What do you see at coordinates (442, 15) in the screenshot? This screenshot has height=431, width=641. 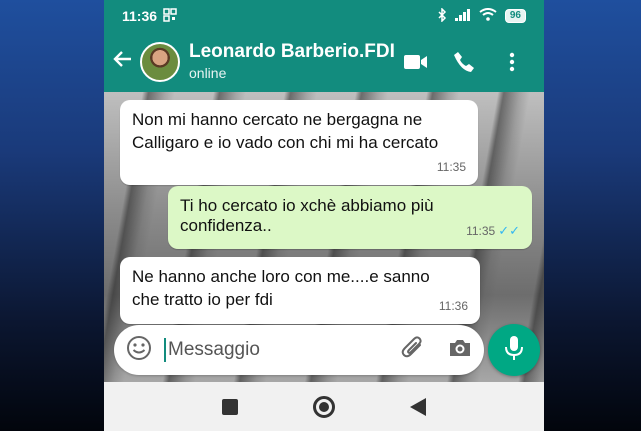 I see `bluetooth-icon` at bounding box center [442, 15].